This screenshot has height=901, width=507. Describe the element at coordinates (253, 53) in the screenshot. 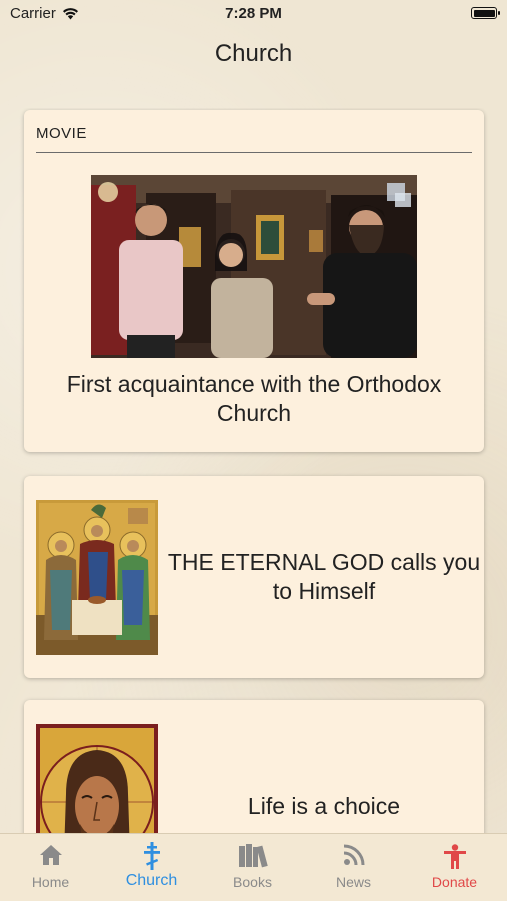

I see `page-title: Church` at that location.